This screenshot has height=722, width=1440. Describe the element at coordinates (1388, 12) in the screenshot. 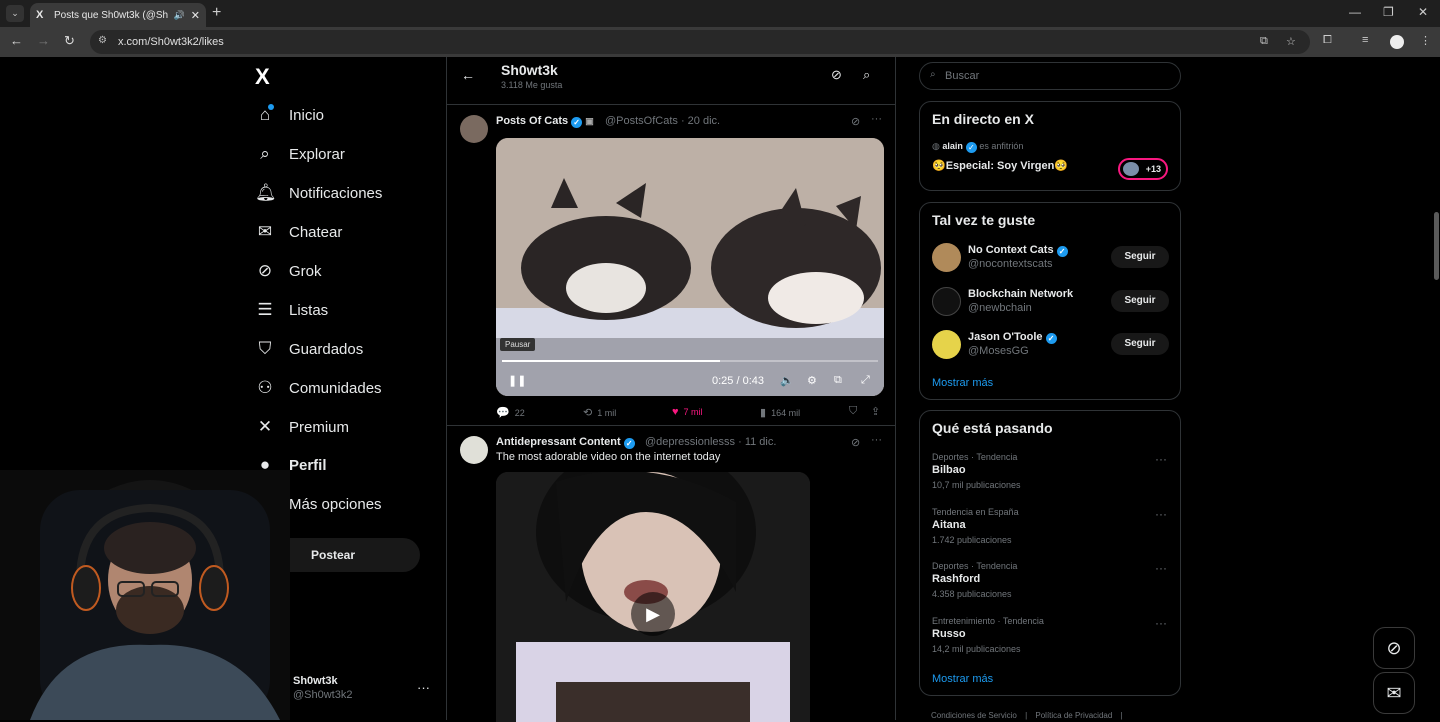

I see `restore-icon: ❐` at that location.